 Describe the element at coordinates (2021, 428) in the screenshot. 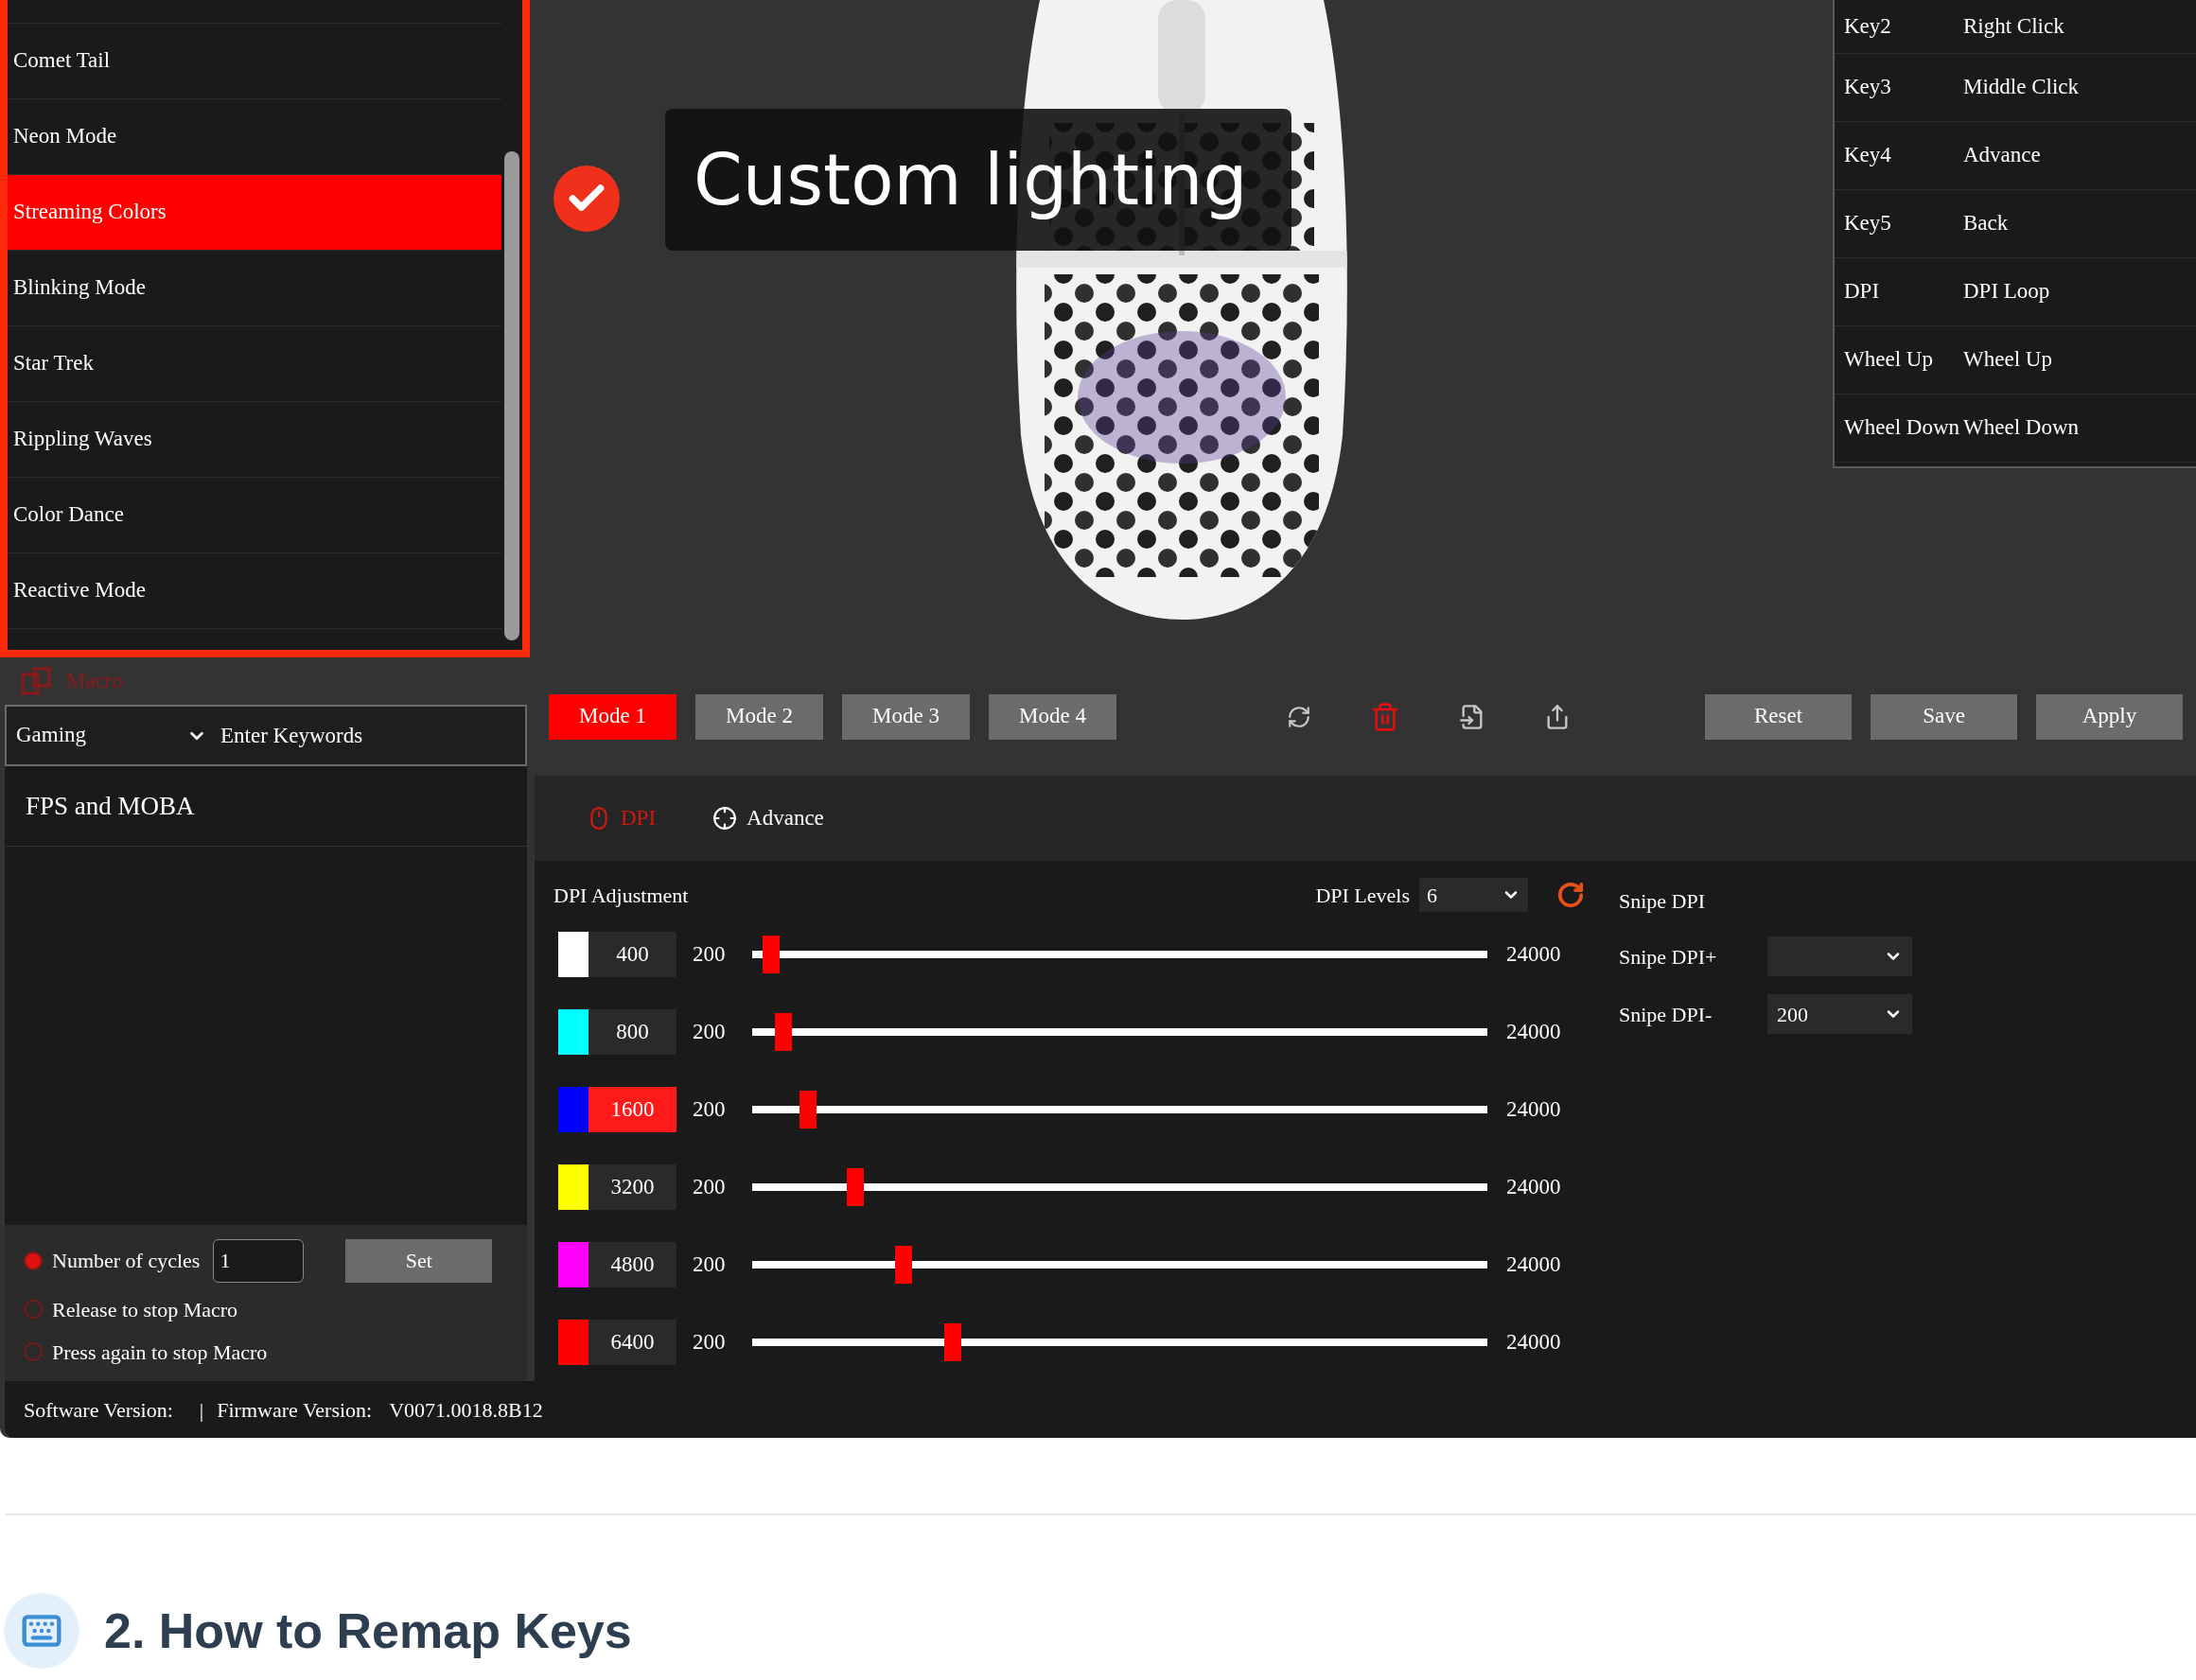

I see `key-action: Wheel Down` at that location.